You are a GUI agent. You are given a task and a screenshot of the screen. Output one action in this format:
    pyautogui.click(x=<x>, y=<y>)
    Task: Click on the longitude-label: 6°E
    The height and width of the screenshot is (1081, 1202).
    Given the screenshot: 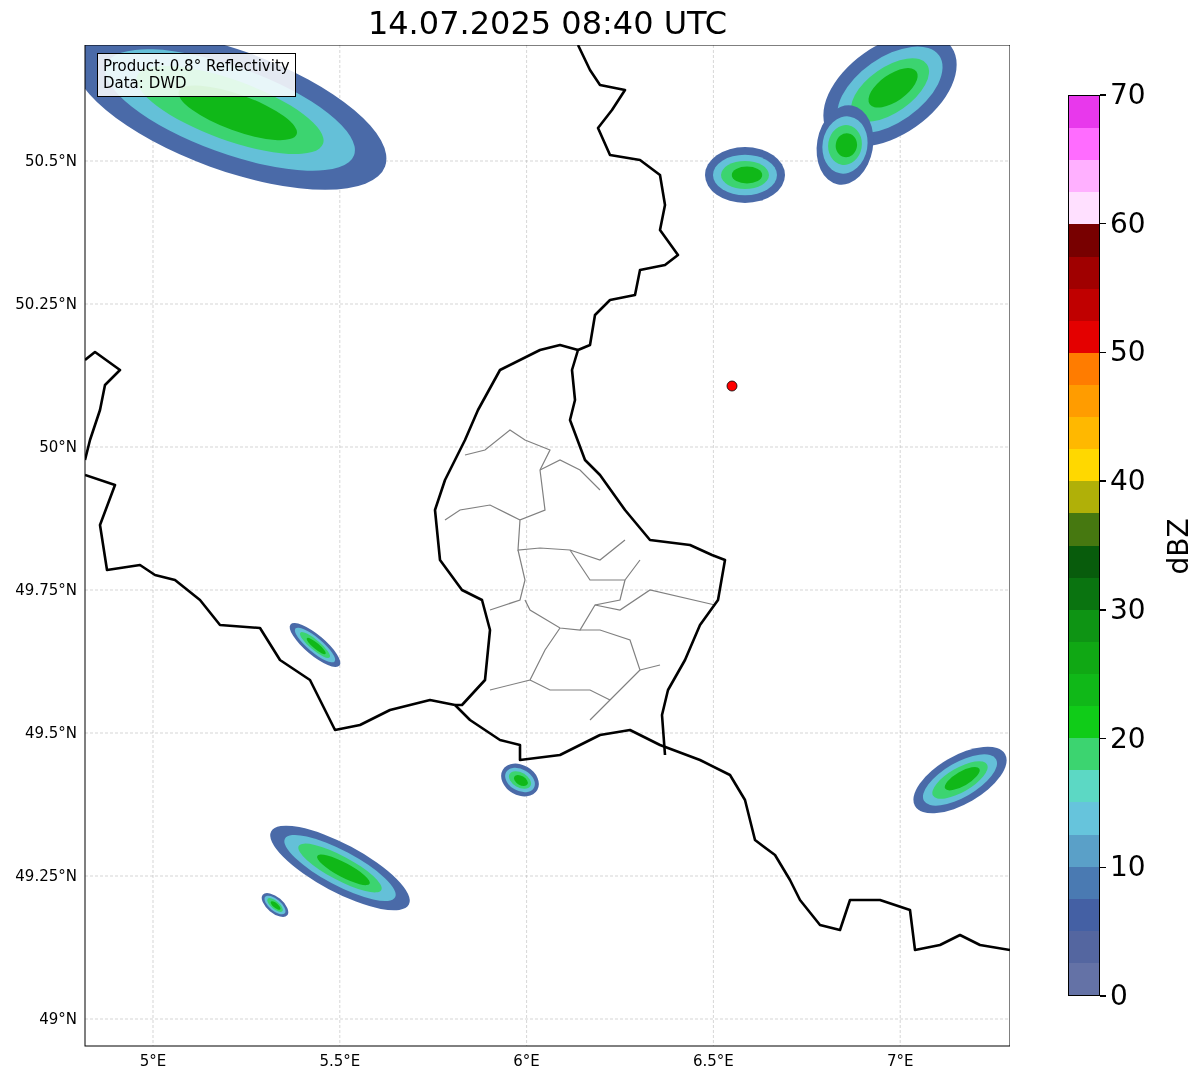 What is the action you would take?
    pyautogui.click(x=526, y=1061)
    